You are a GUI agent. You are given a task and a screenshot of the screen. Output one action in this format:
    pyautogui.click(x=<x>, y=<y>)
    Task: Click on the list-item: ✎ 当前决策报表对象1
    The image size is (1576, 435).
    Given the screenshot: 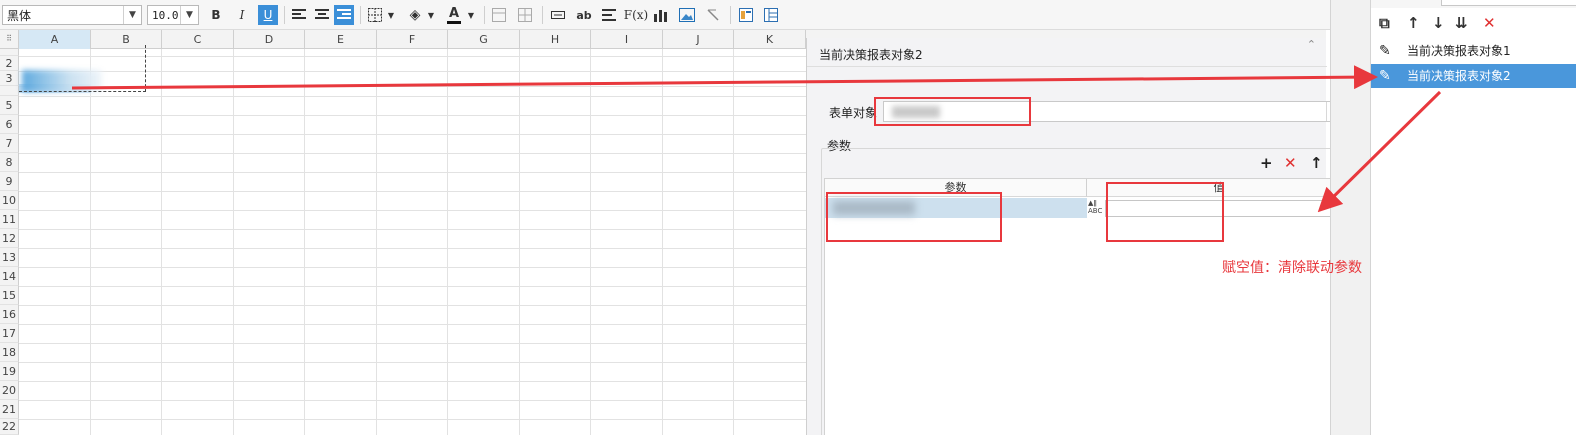 What is the action you would take?
    pyautogui.click(x=1473, y=51)
    